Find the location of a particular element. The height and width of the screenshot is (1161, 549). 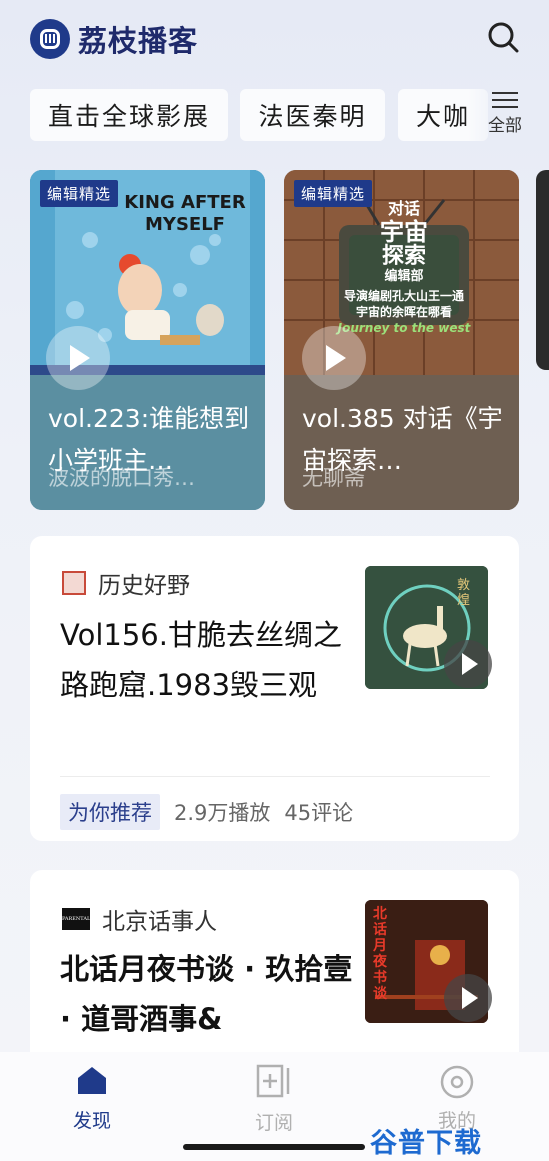

watermark-text: 谷普下载 is located at coordinates (426, 1143).